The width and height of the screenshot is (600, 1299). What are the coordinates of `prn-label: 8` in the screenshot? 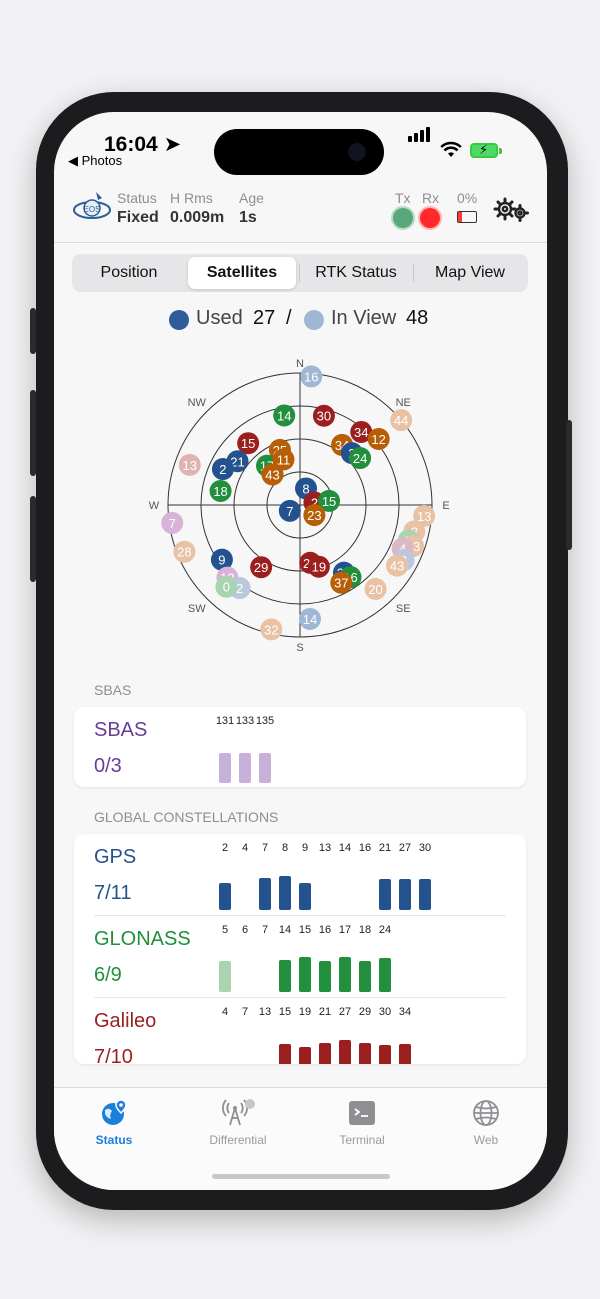 It's located at (285, 848).